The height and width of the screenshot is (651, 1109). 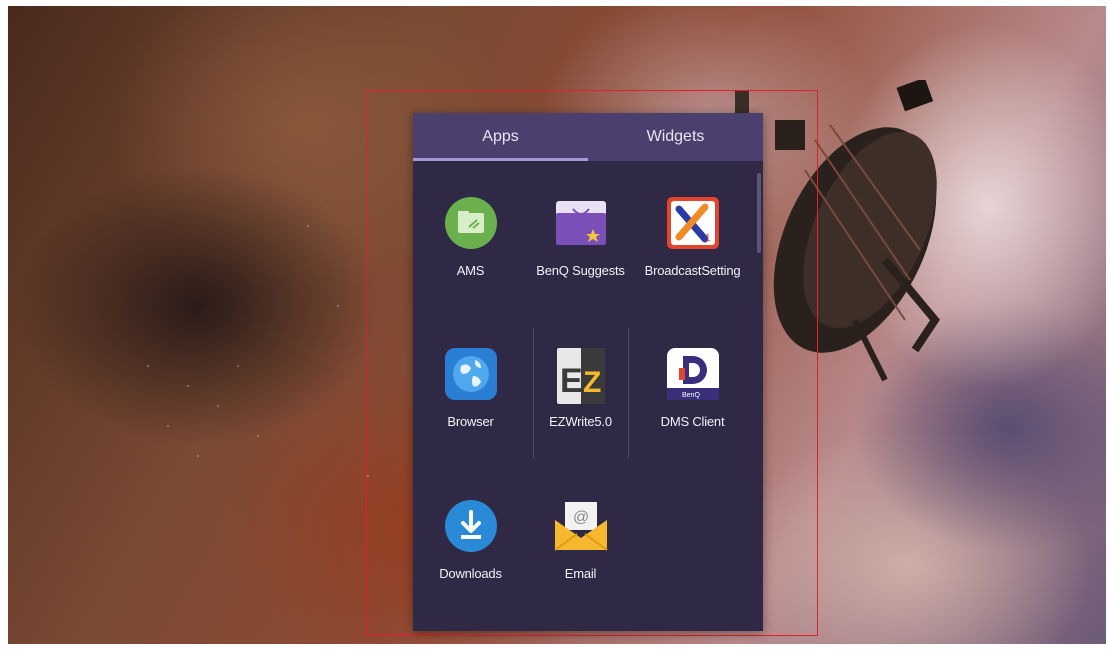 I want to click on app-label: Browser, so click(x=470, y=421).